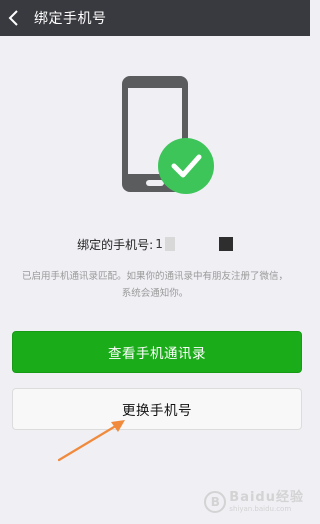  I want to click on watermark-main: Baidu经验, so click(266, 497).